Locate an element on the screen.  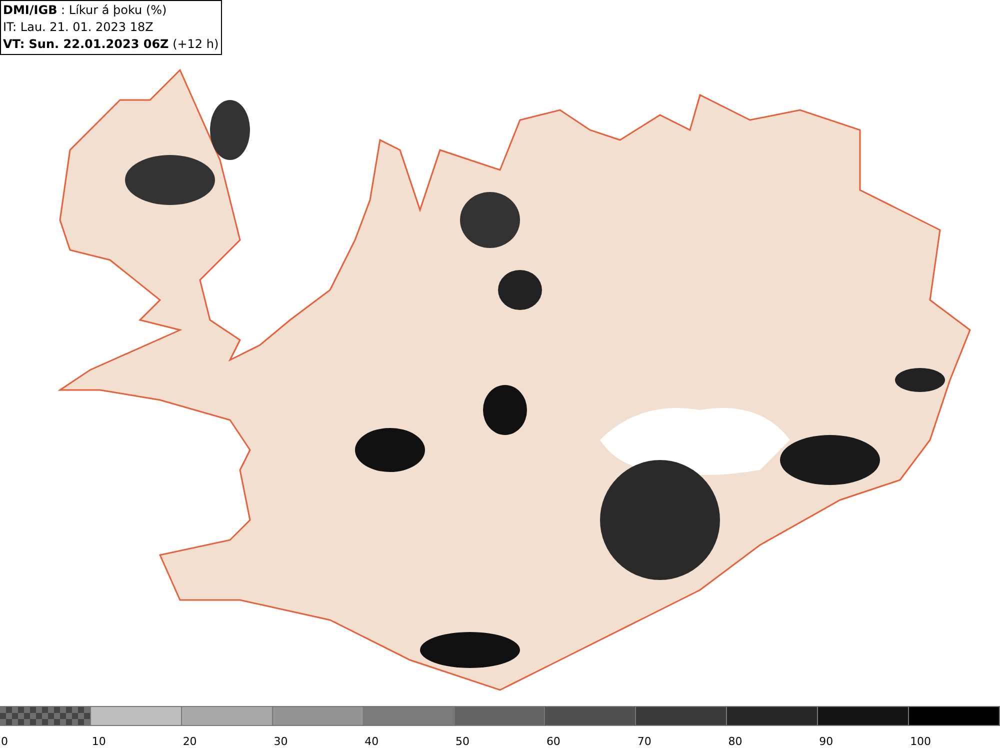
legend-label: 70 is located at coordinates (644, 741).